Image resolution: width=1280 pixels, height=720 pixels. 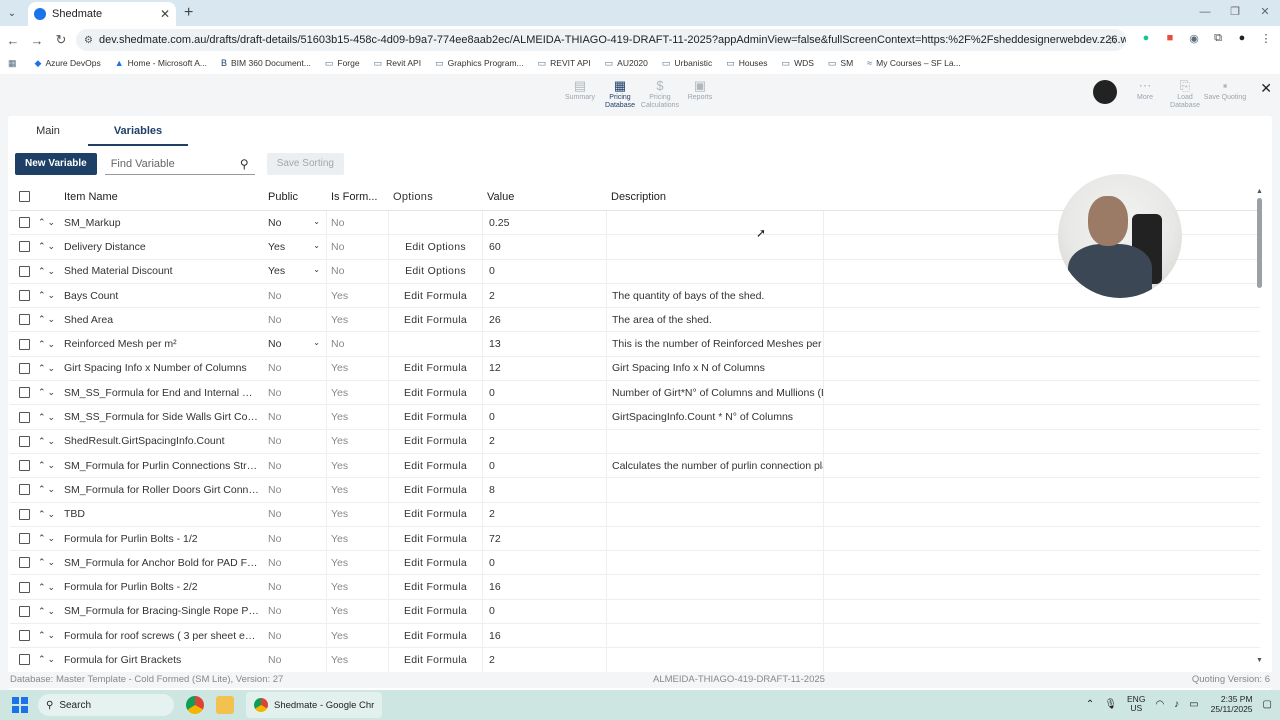 I want to click on bookmark-item: ▭ Houses, so click(x=746, y=63).